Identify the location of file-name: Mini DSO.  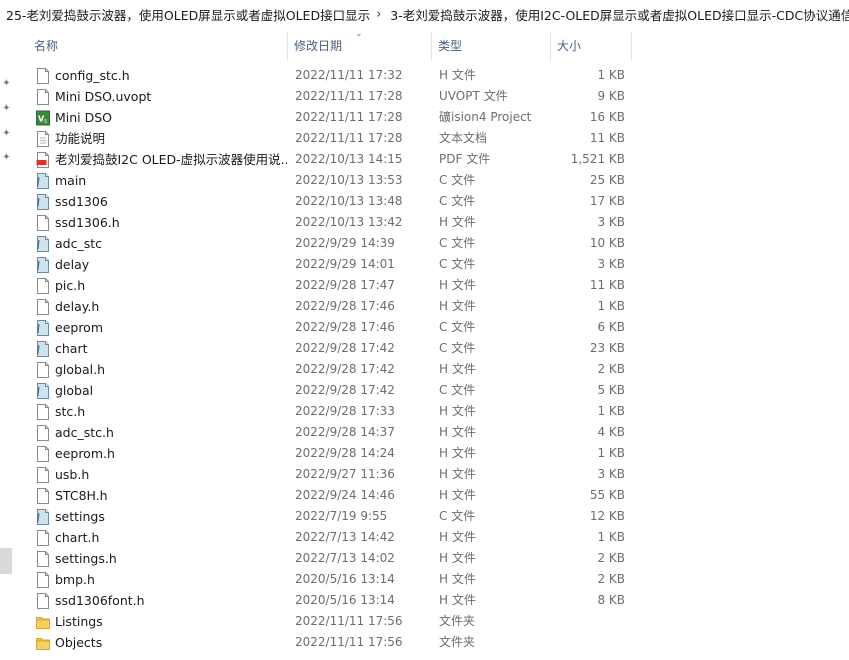
(84, 117).